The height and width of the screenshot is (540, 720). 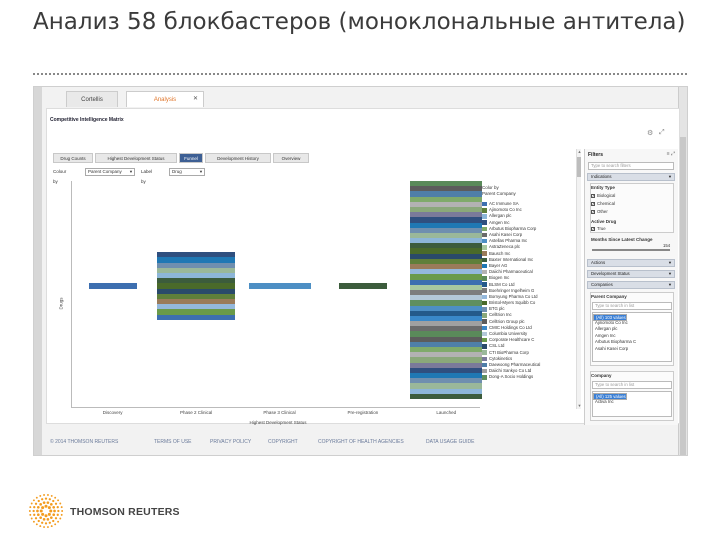 What do you see at coordinates (191, 158) in the screenshot?
I see `subtab-funnel: Funnel` at bounding box center [191, 158].